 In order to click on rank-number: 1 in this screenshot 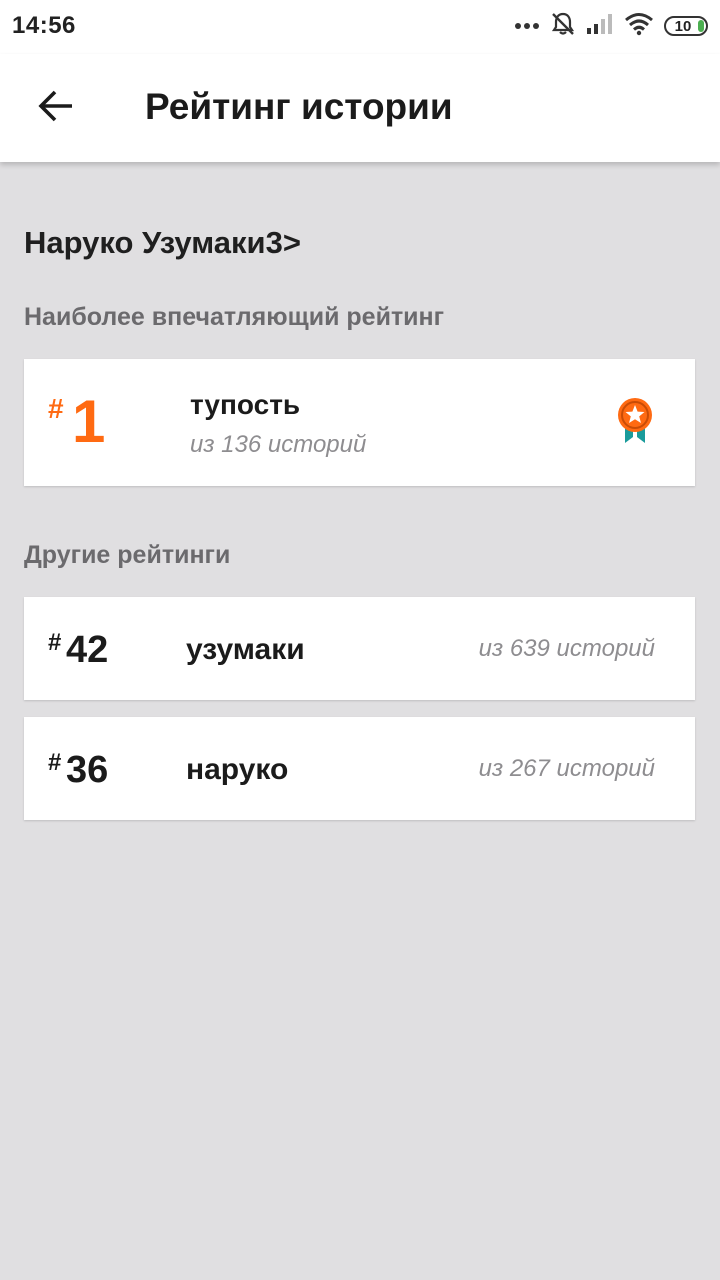, I will do `click(89, 421)`.